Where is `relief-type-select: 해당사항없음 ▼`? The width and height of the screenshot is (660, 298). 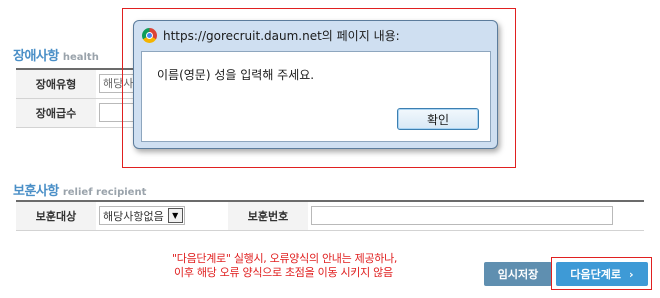
relief-type-select: 해당사항없음 ▼ is located at coordinates (142, 216).